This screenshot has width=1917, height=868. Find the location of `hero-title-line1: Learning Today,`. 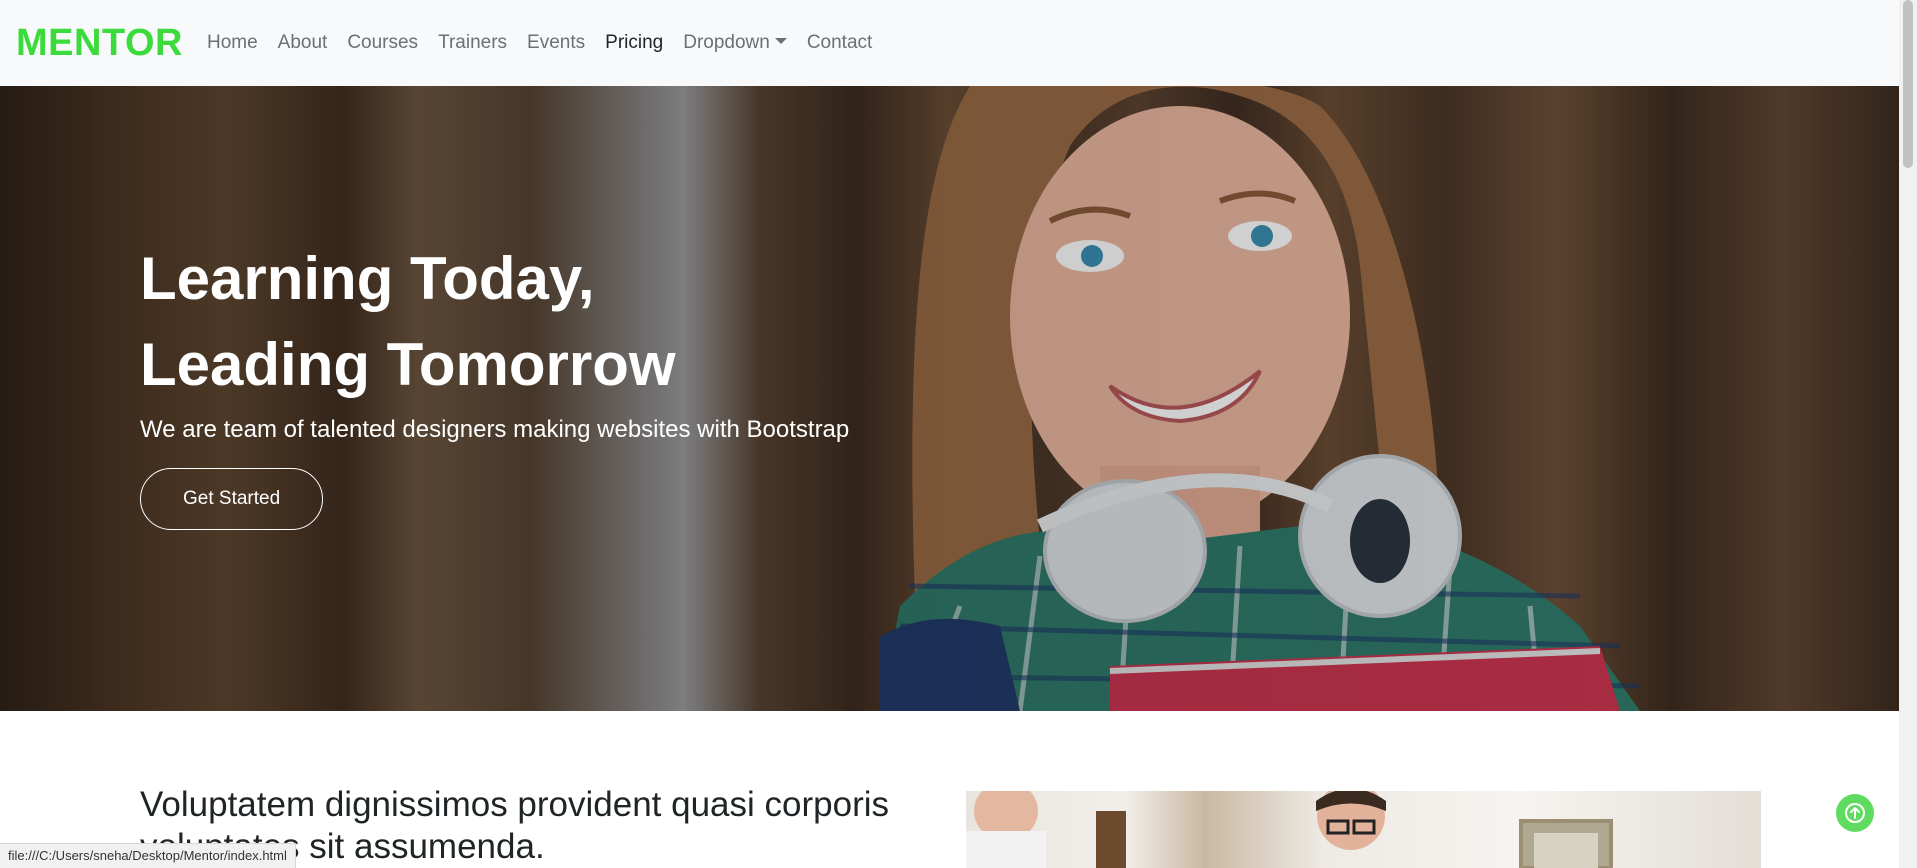

hero-title-line1: Learning Today, is located at coordinates (367, 278).